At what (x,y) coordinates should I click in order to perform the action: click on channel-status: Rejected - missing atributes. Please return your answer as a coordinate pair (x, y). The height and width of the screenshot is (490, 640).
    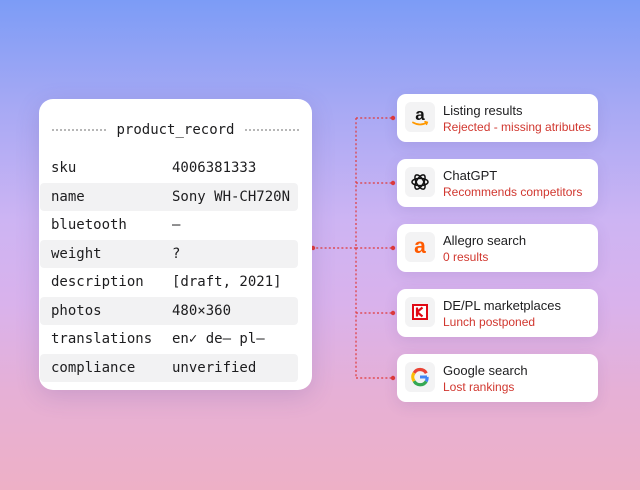
    Looking at the image, I should click on (517, 127).